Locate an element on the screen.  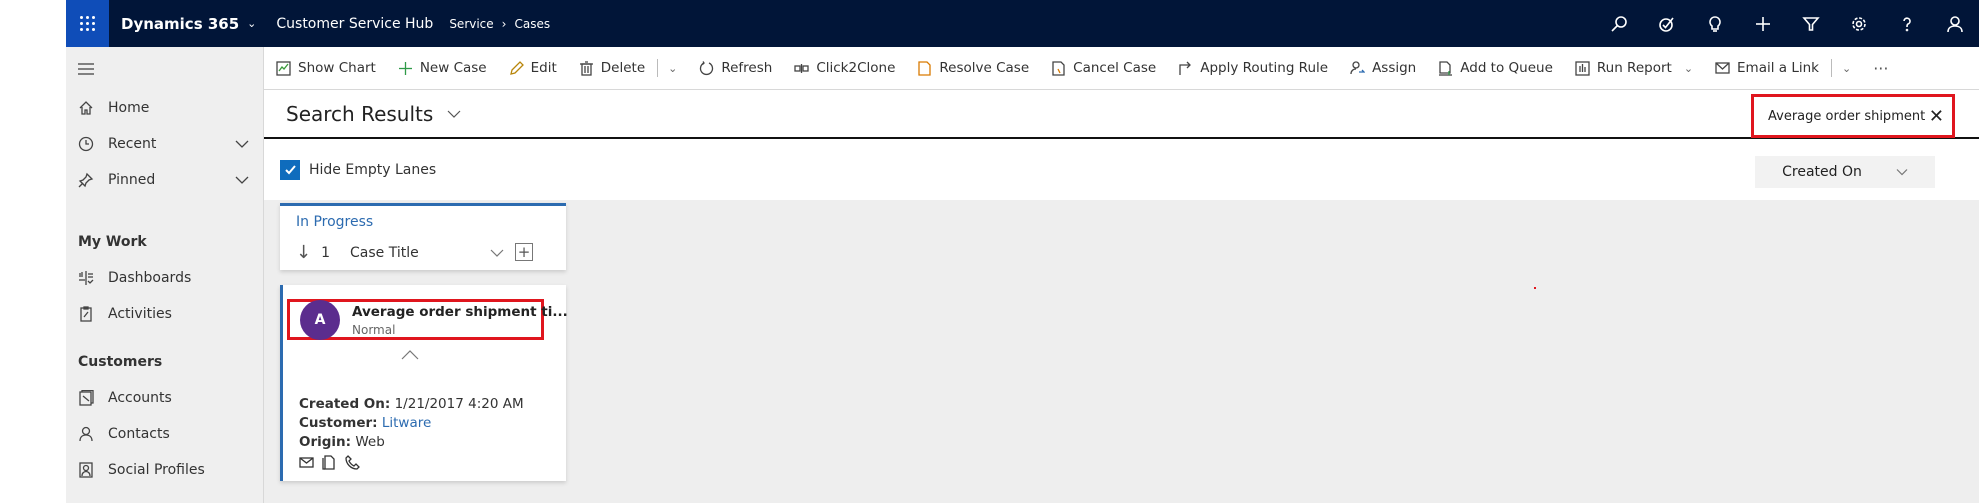
cancel-case-button: Cancel Case is located at coordinates (1103, 68).